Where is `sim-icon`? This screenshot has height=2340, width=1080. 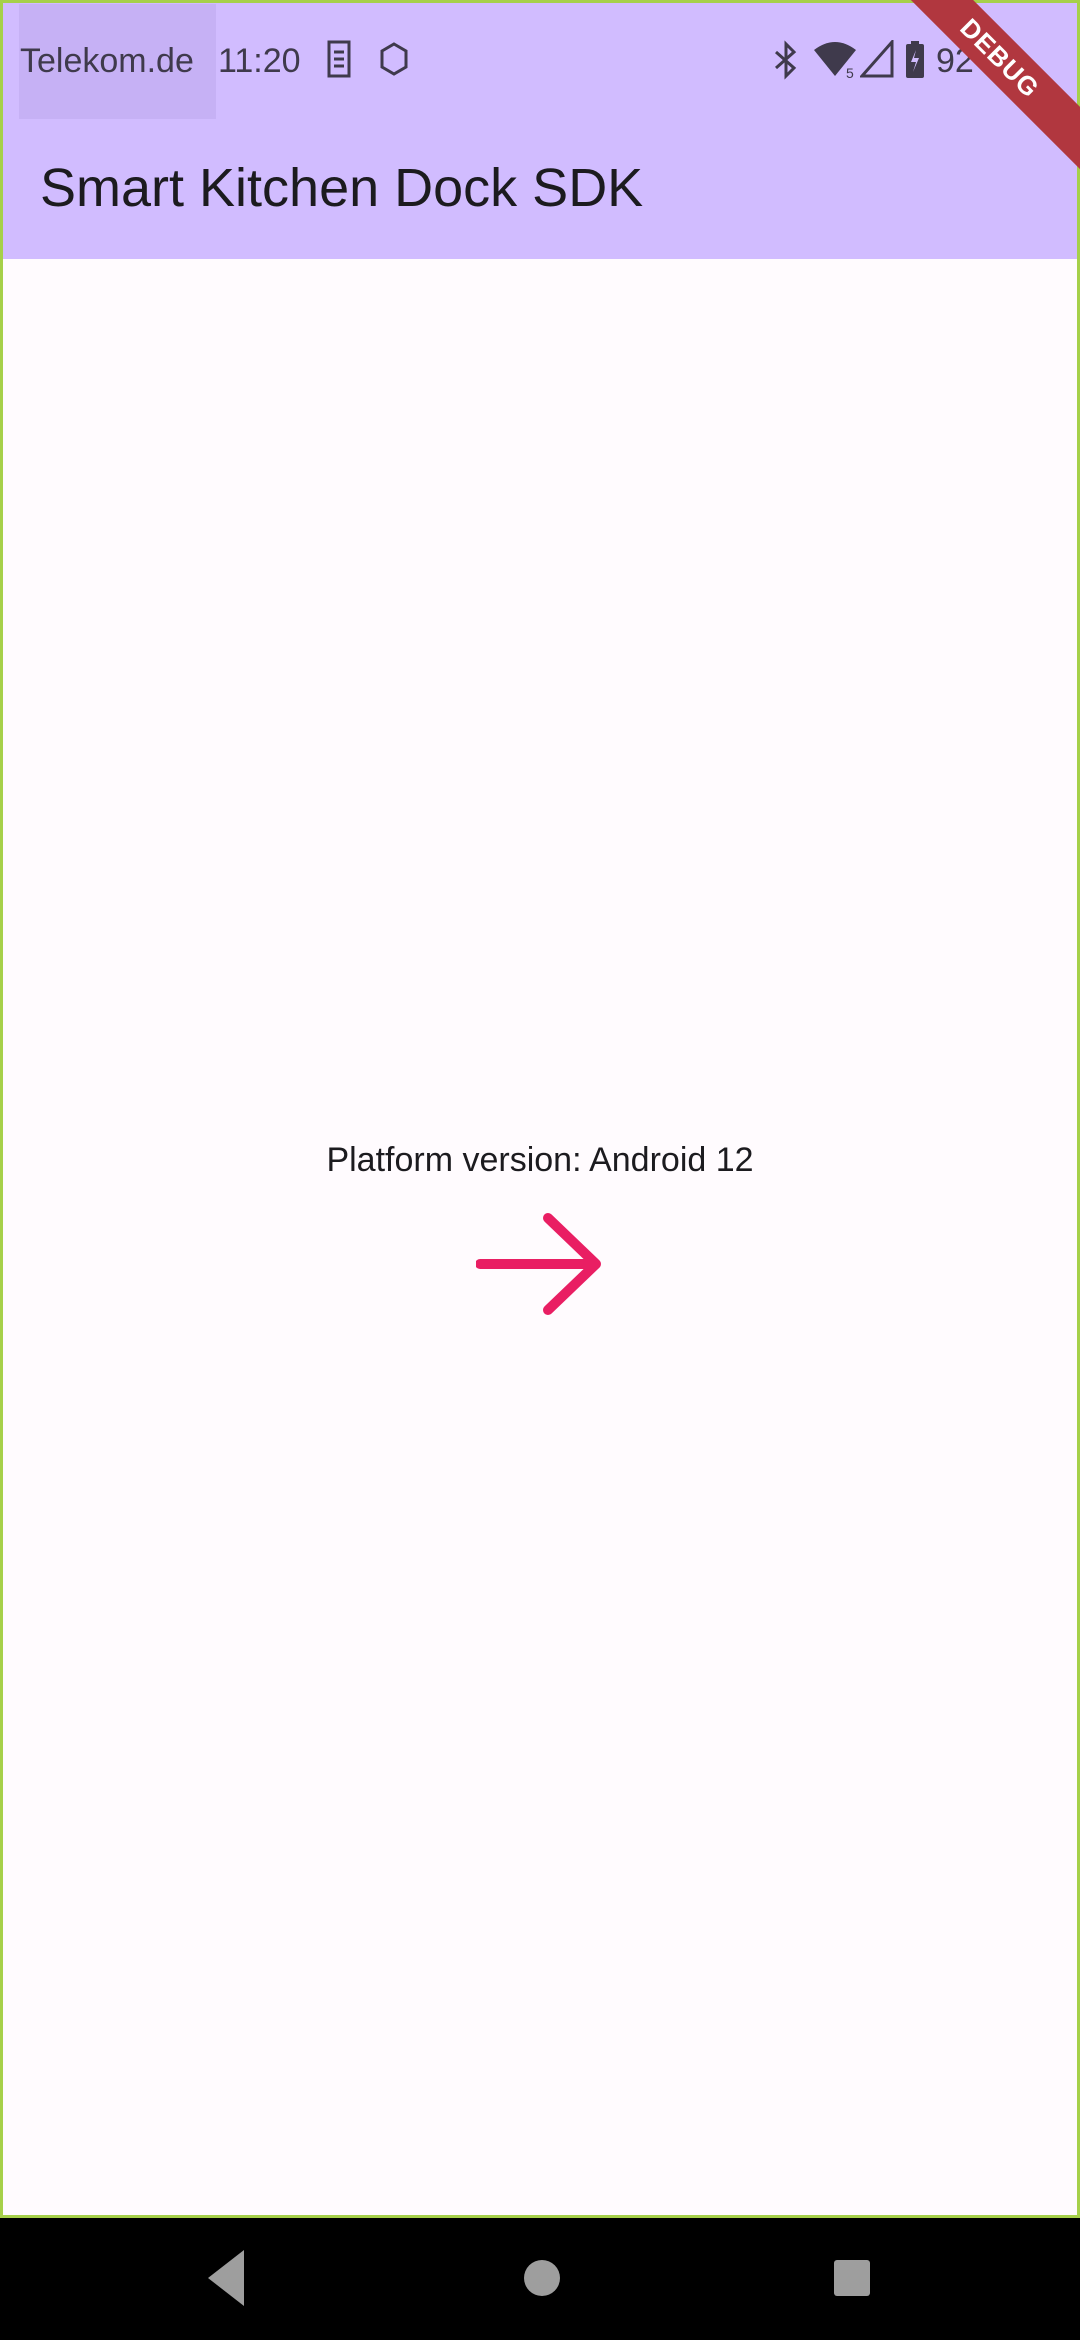
sim-icon is located at coordinates (339, 63).